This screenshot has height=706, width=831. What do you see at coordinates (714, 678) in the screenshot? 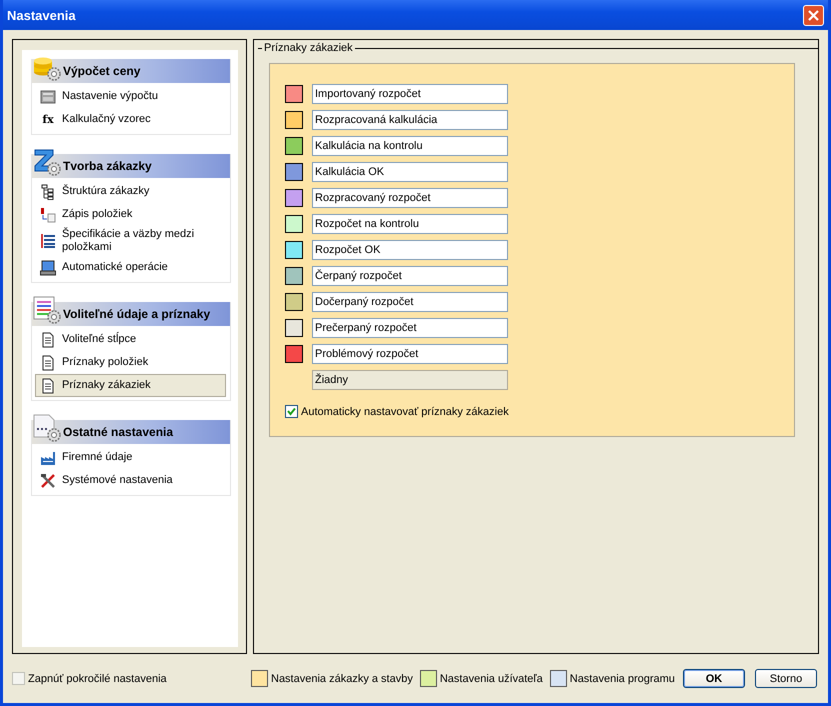
I see `ok-button: OK` at bounding box center [714, 678].